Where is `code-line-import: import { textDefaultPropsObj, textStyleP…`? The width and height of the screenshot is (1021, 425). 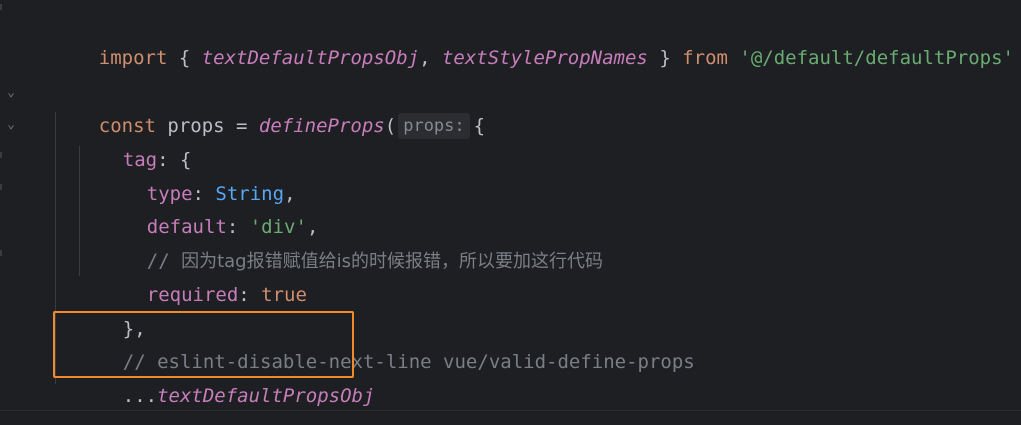 code-line-import: import { textDefaultPropsObj, textStyleP… is located at coordinates (533, 38).